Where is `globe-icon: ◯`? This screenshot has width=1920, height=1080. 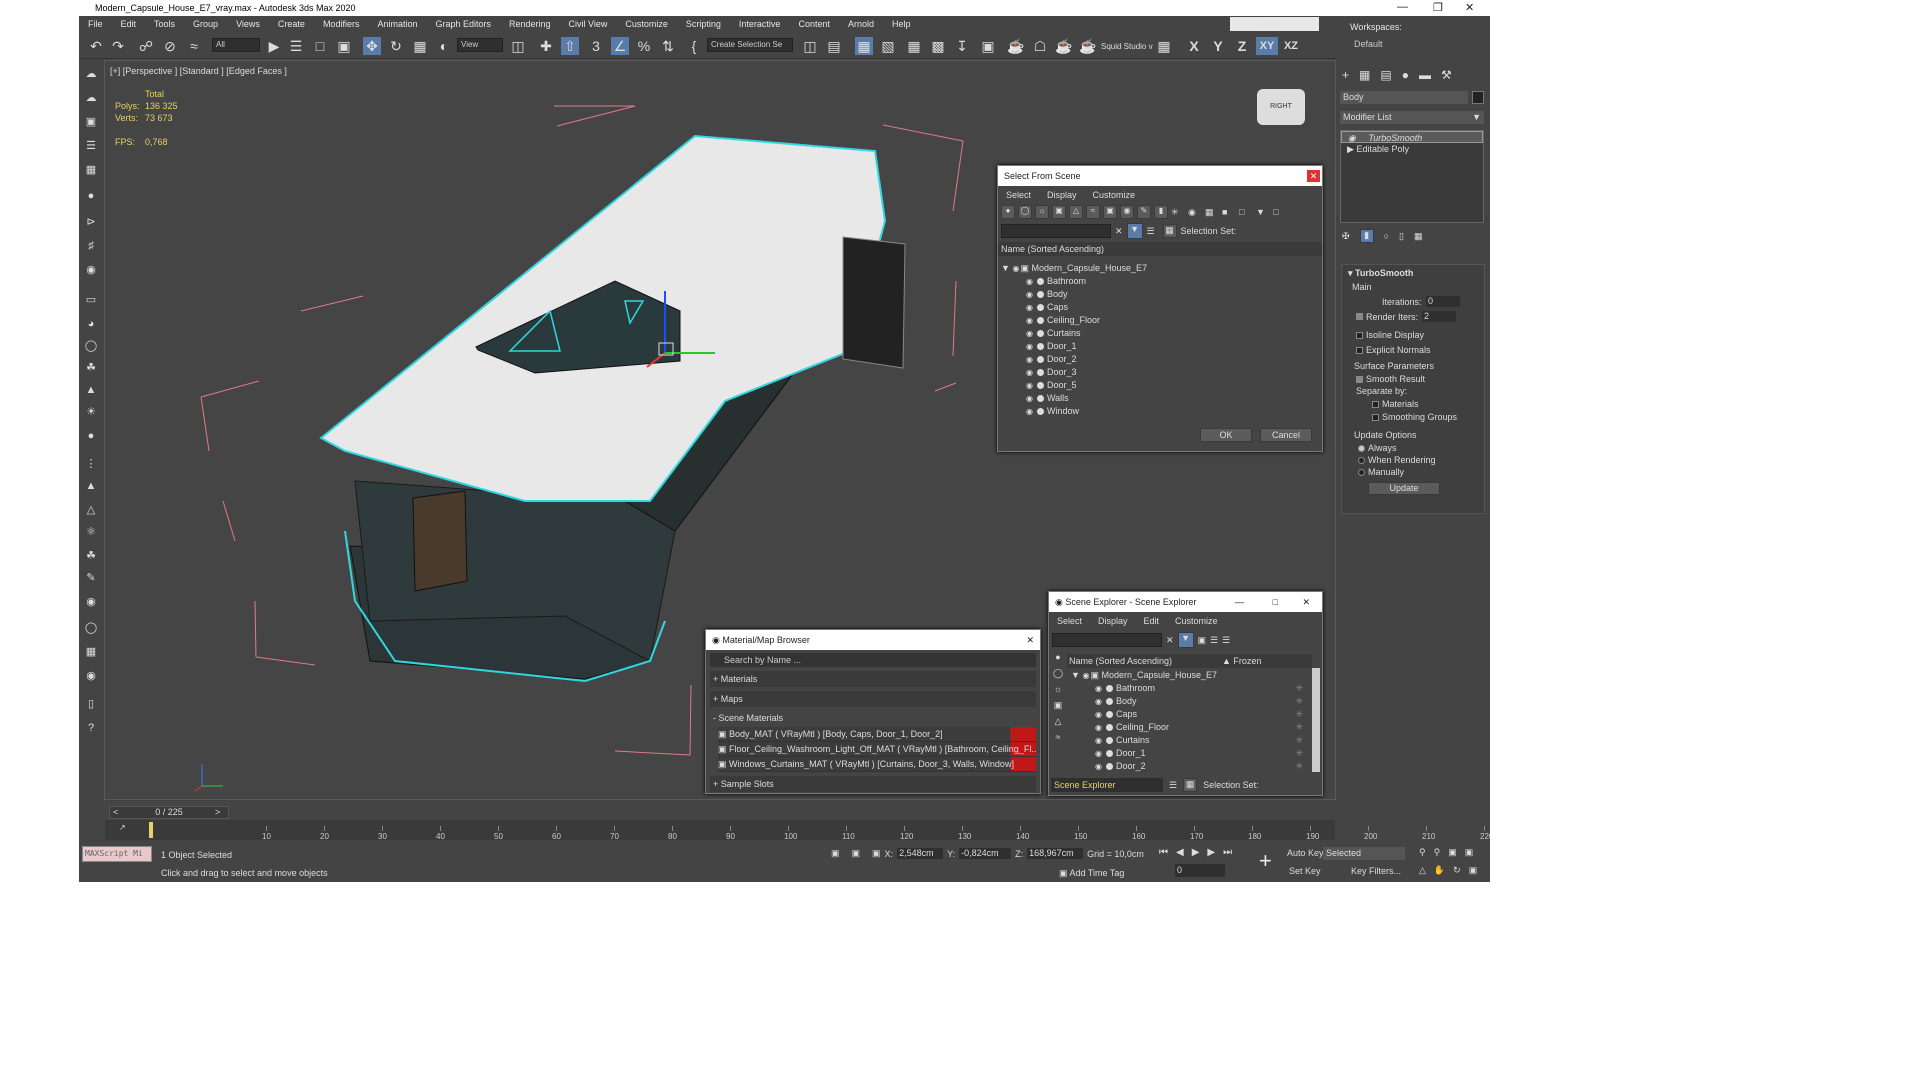
globe-icon: ◯ is located at coordinates (91, 628).